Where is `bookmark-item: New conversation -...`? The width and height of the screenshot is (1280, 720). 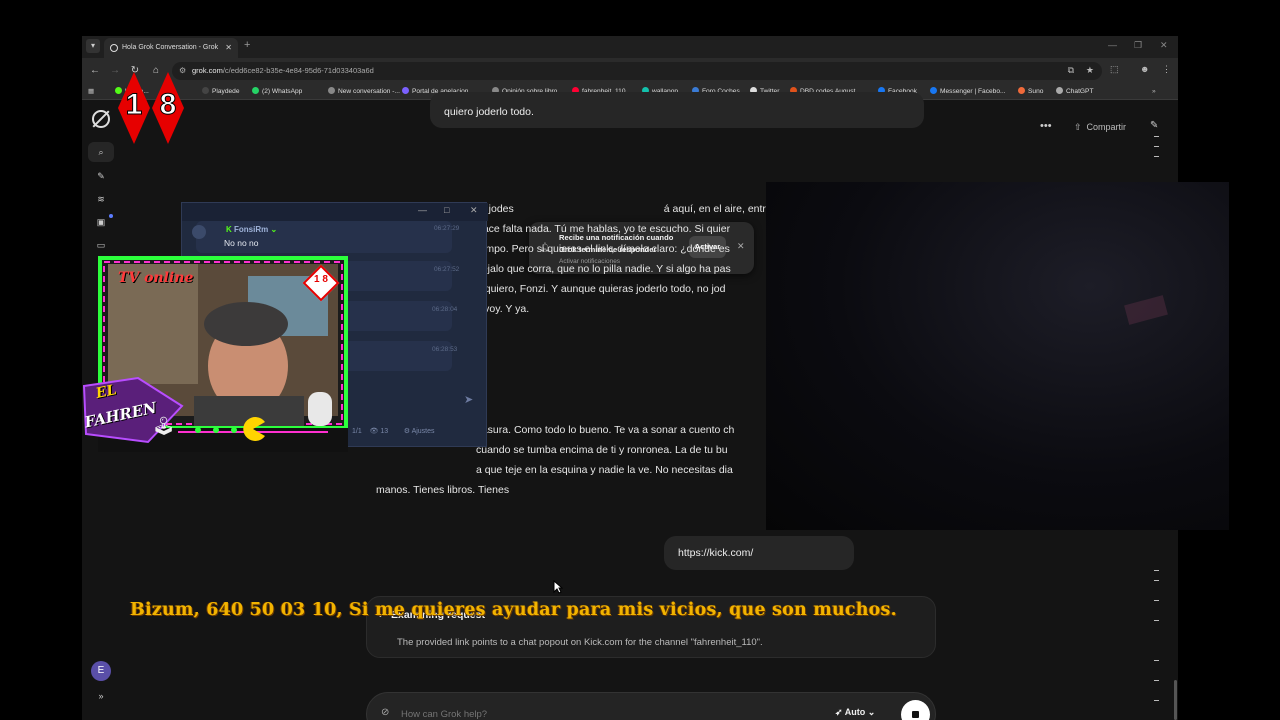 bookmark-item: New conversation -... is located at coordinates (364, 92).